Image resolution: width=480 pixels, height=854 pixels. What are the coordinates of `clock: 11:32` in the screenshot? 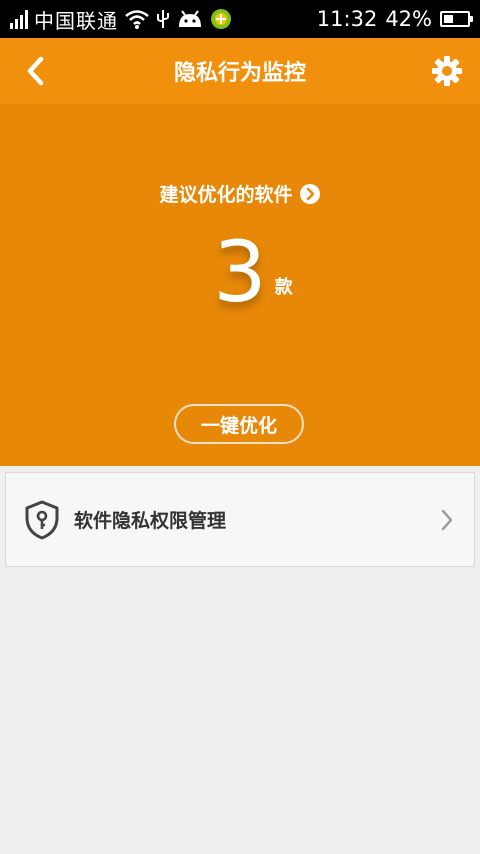 It's located at (347, 19).